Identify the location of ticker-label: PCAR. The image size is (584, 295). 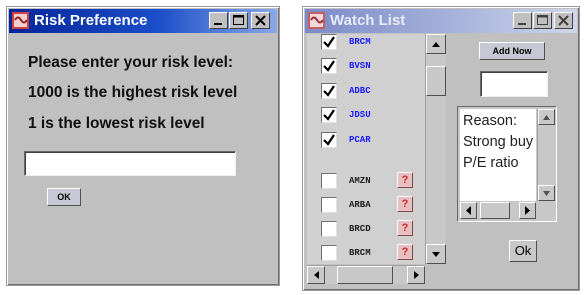
(360, 140).